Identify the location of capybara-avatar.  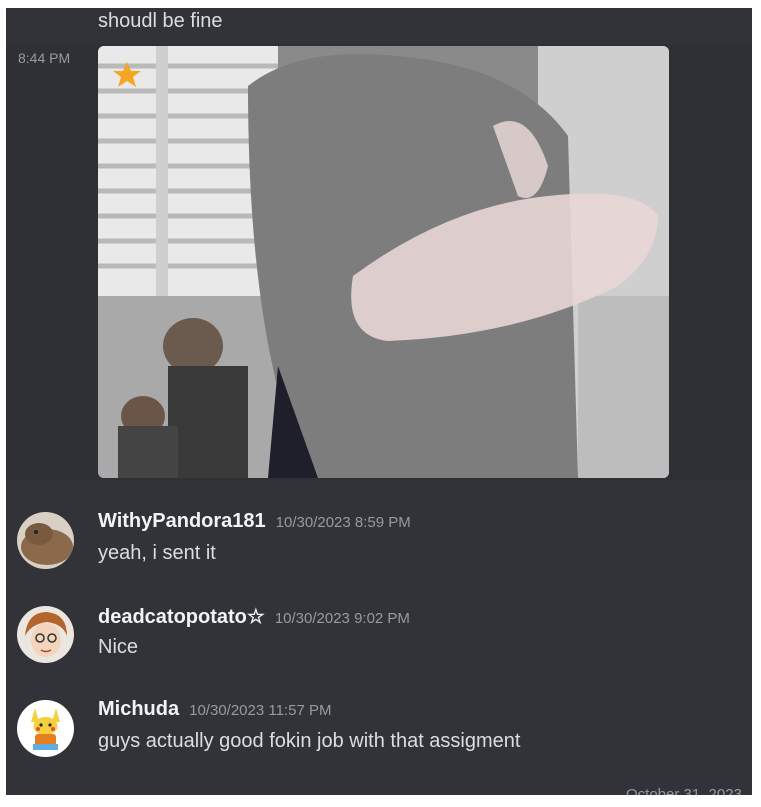
(45, 540).